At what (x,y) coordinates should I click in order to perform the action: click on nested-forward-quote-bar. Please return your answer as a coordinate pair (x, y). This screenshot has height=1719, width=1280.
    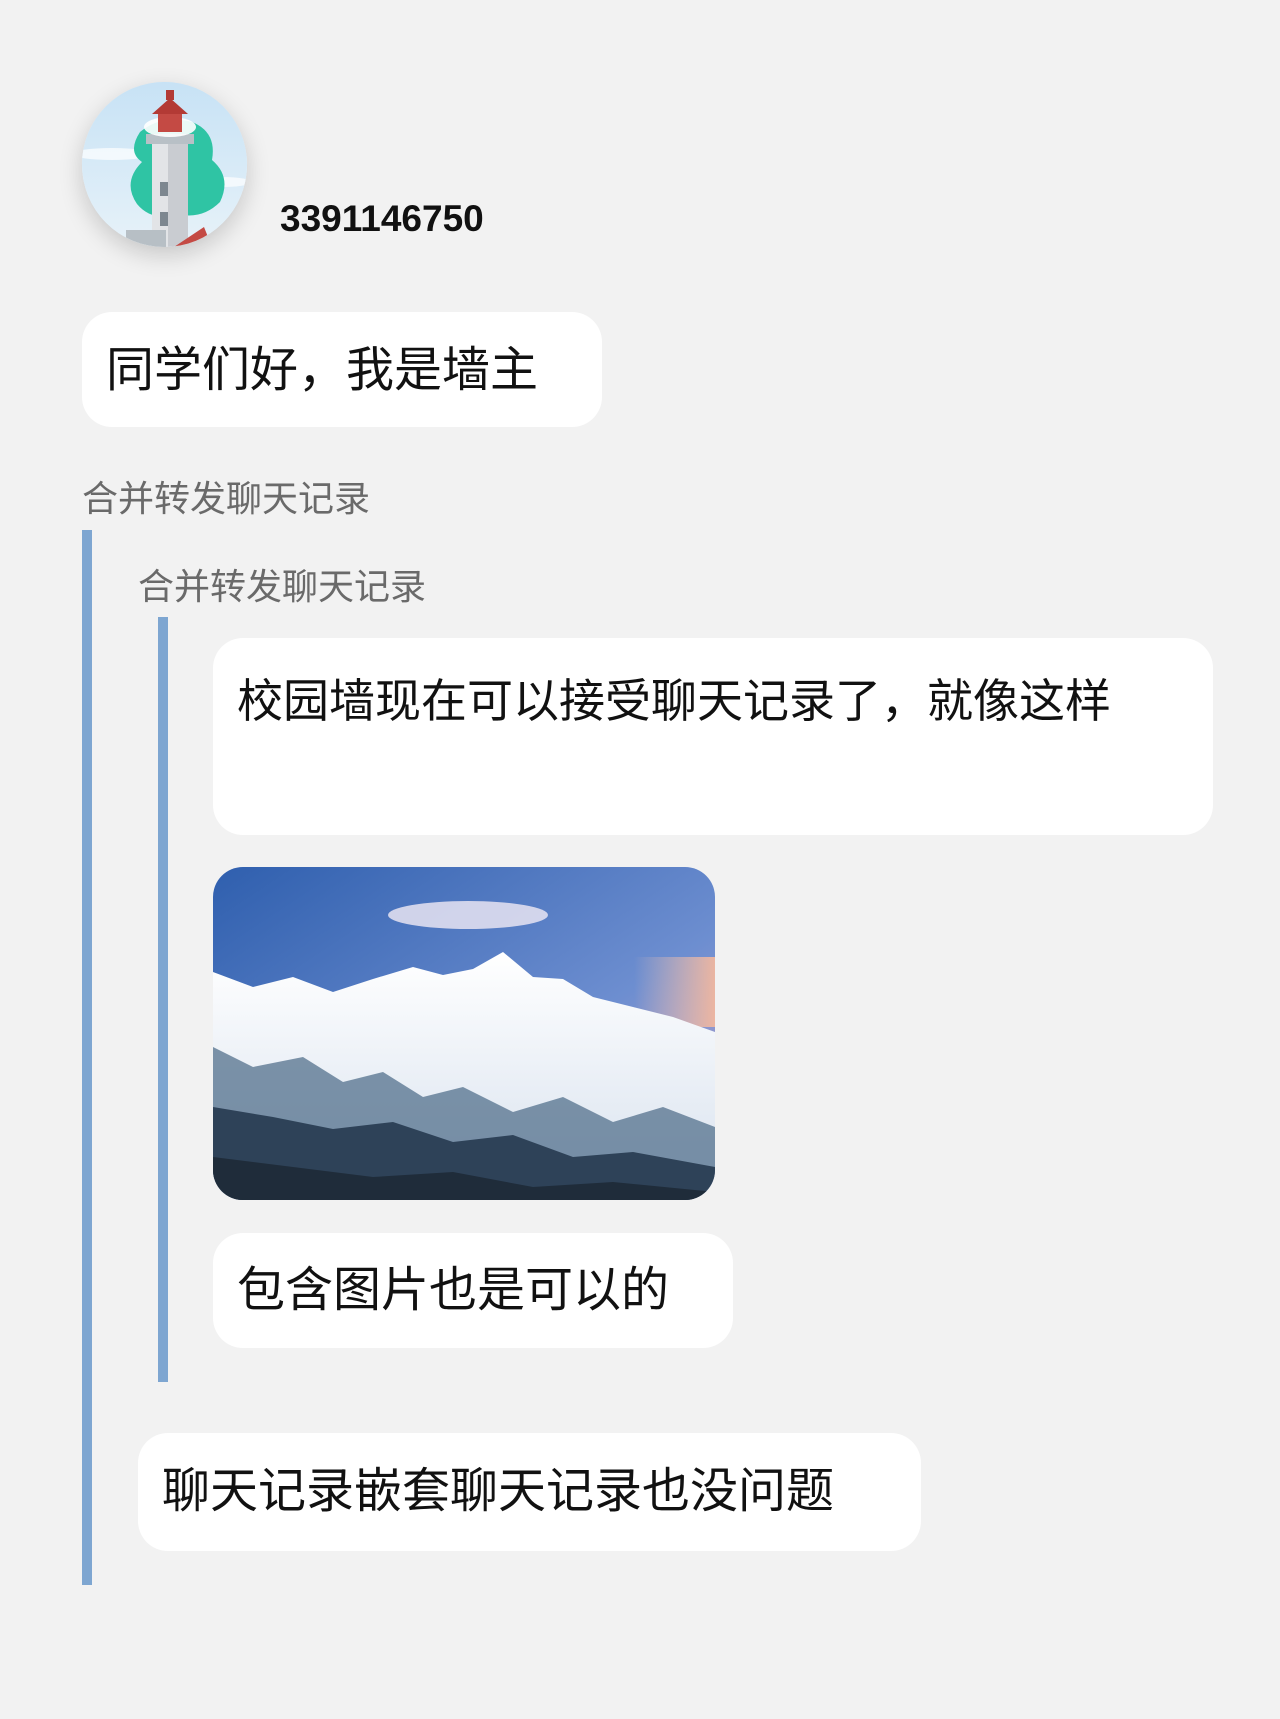
    Looking at the image, I should click on (163, 999).